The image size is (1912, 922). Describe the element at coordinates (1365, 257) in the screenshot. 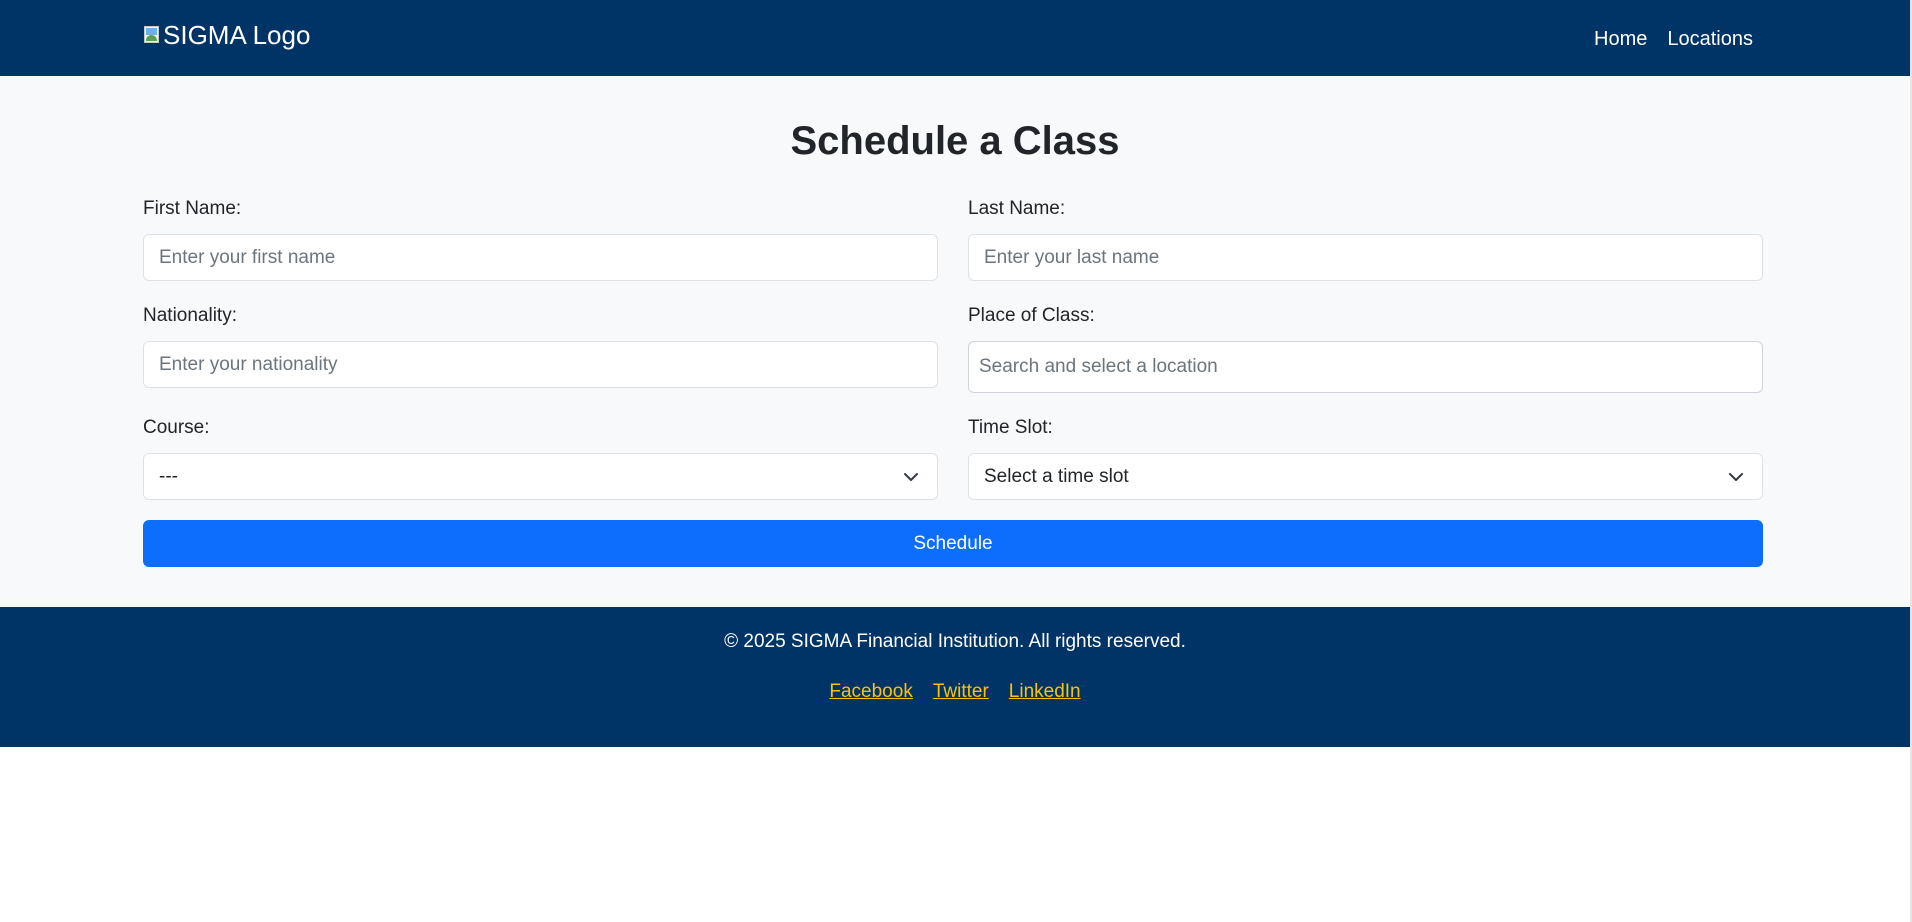

I see `last-name-input: Enter your last name` at that location.